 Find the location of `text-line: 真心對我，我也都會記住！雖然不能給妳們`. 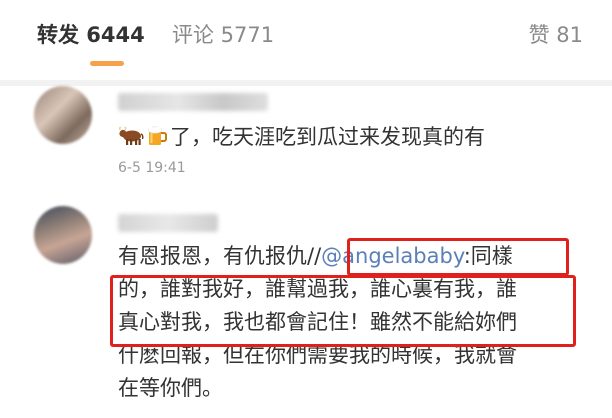

text-line: 真心對我，我也都會記住！雖然不能給妳們 is located at coordinates (317, 322).